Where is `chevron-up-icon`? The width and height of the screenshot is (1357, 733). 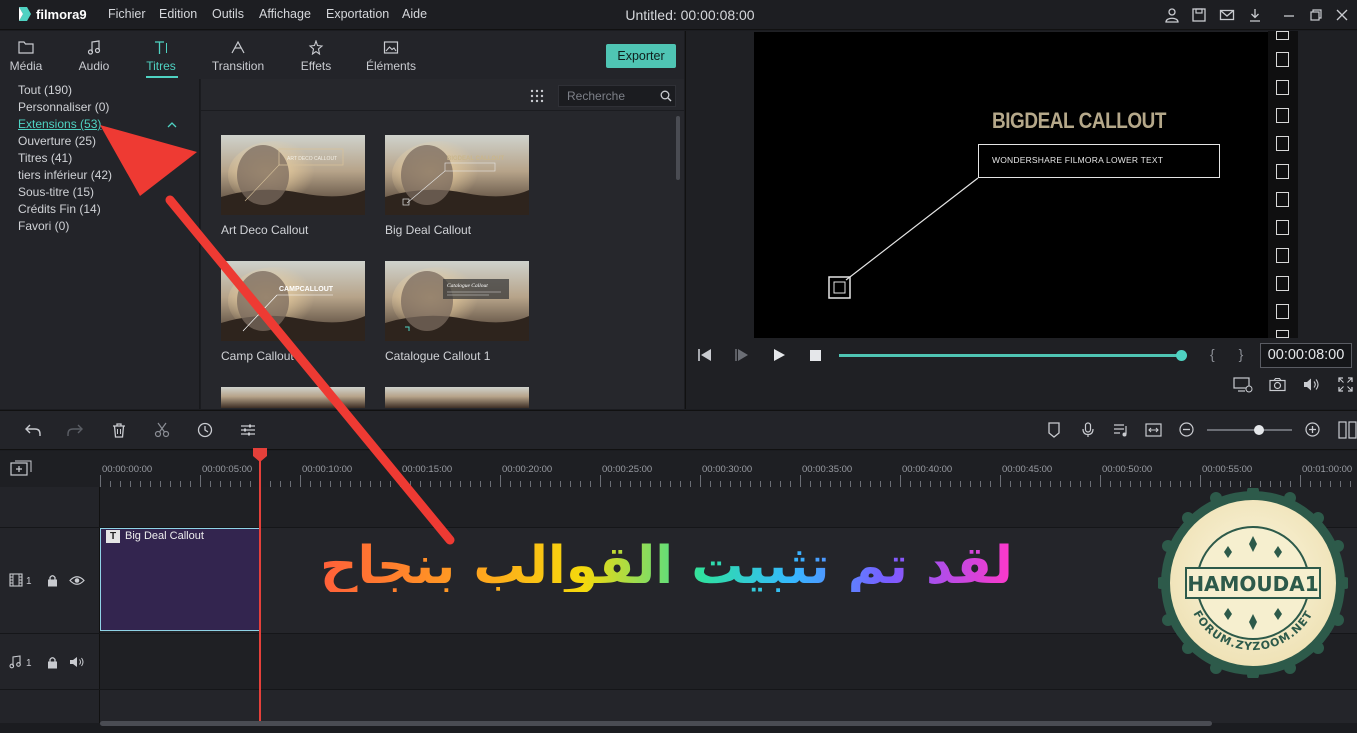 chevron-up-icon is located at coordinates (172, 125).